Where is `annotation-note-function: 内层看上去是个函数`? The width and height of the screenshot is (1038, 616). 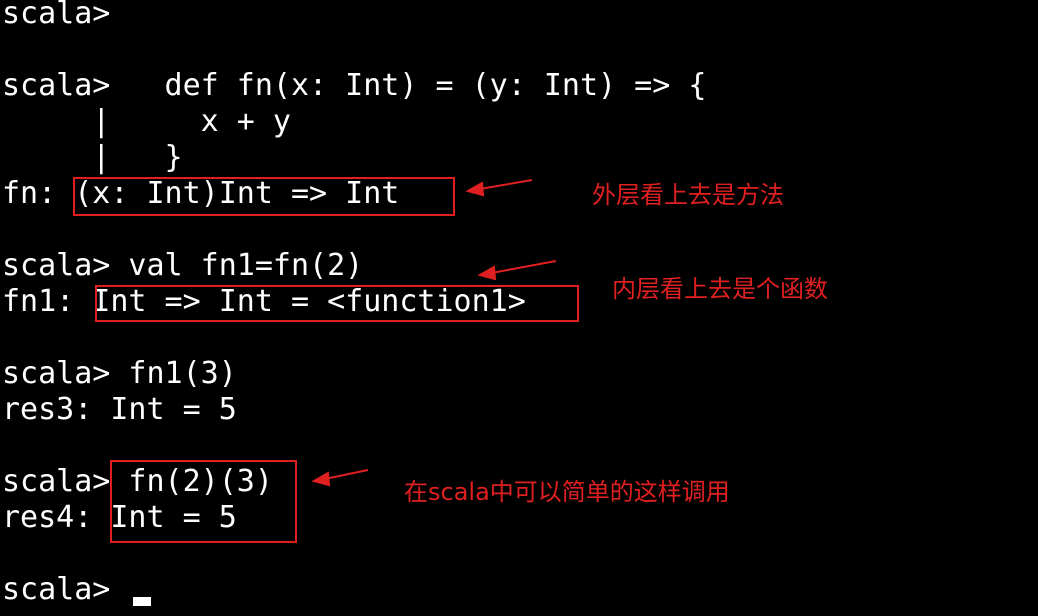
annotation-note-function: 内层看上去是个函数 is located at coordinates (720, 289).